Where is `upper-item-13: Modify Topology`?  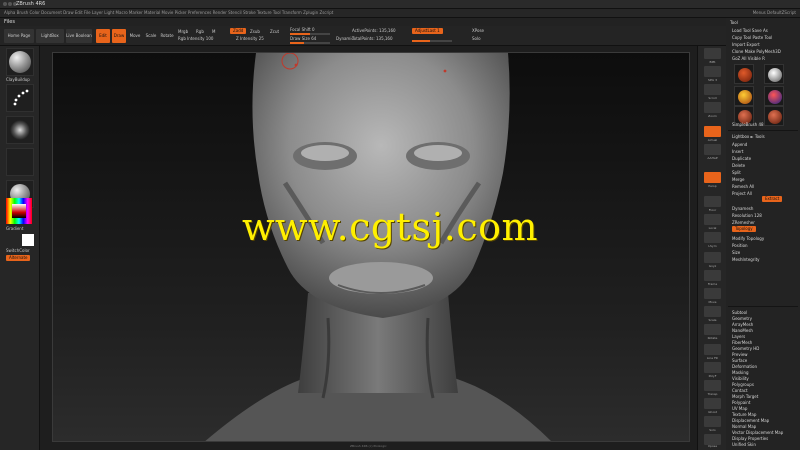
upper-item-13: Modify Topology is located at coordinates (748, 238).